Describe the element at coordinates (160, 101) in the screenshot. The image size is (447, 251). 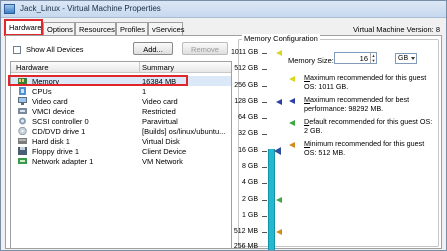
I see `hardware-summary: Video card` at that location.